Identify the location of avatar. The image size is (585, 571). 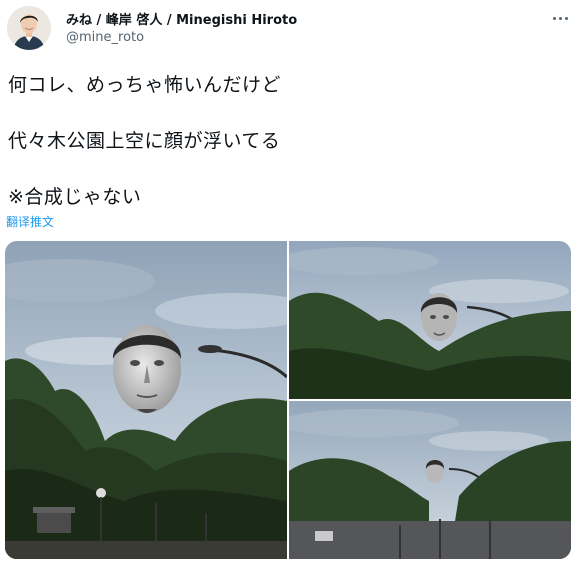
(29, 28).